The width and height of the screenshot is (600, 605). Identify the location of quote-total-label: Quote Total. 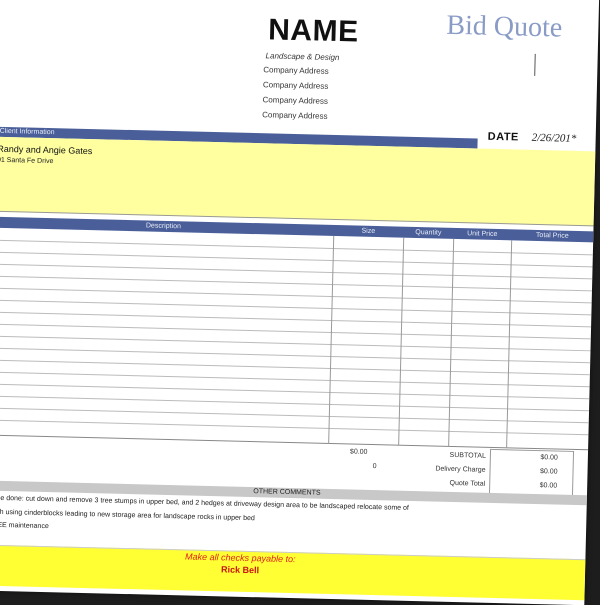
(467, 483).